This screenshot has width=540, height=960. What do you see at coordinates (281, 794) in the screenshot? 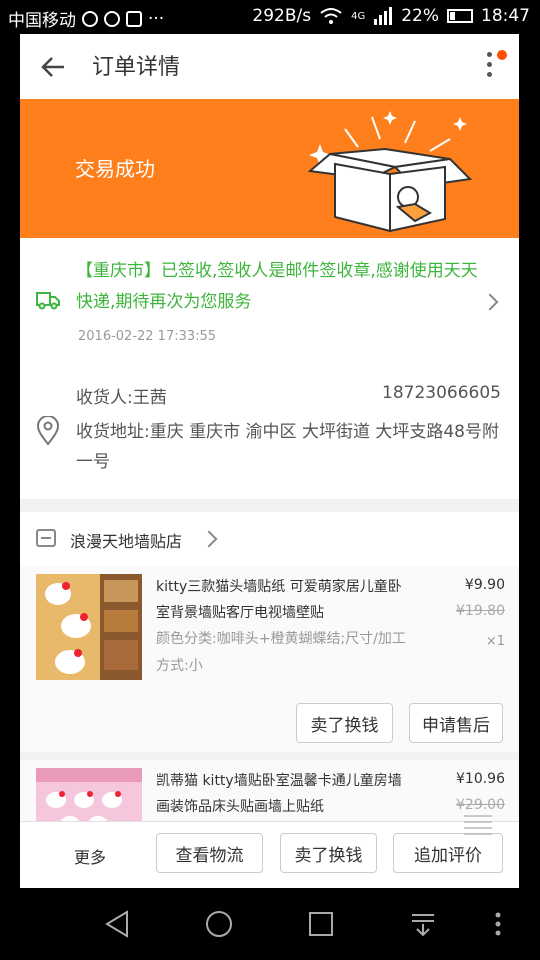
I see `product-title: 凯蒂猫 kitty墙贴卧室温馨卡通儿童房墙画装饰品床头贴画墙上贴纸` at bounding box center [281, 794].